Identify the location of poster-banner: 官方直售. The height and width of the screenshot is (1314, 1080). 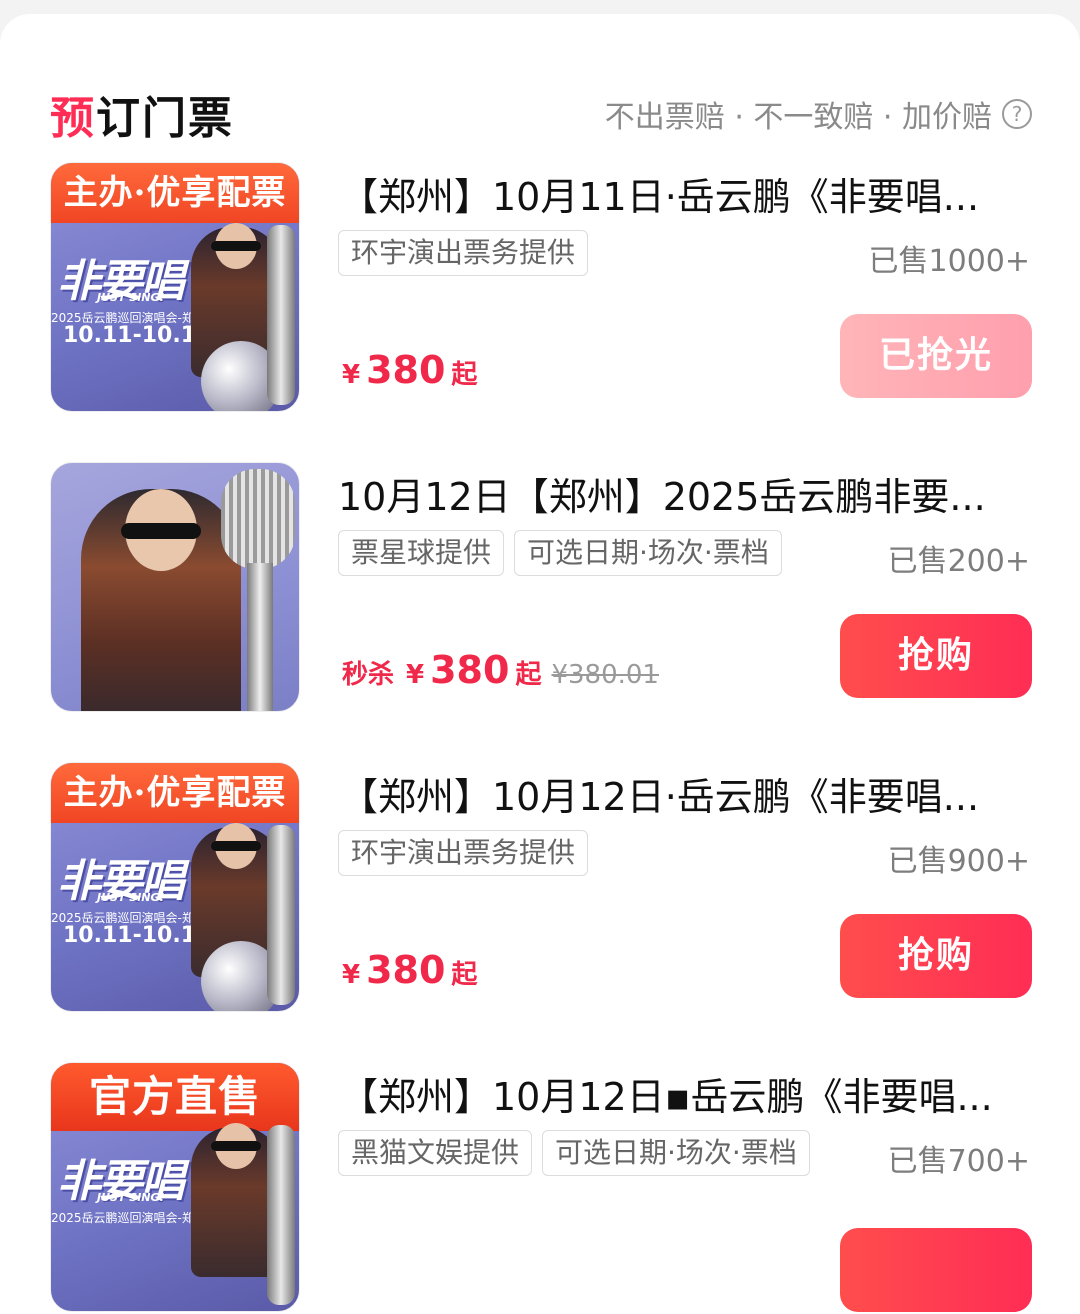
(175, 1097).